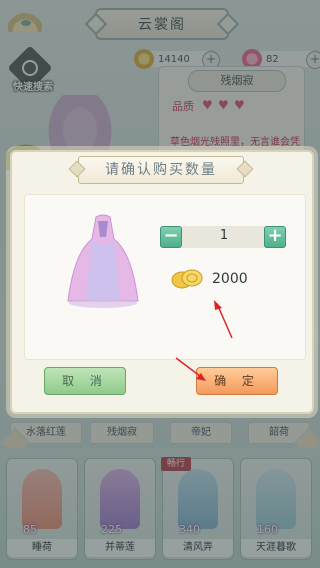 The height and width of the screenshot is (568, 320). What do you see at coordinates (161, 170) in the screenshot?
I see `dialog-title: 请确认购买数量` at bounding box center [161, 170].